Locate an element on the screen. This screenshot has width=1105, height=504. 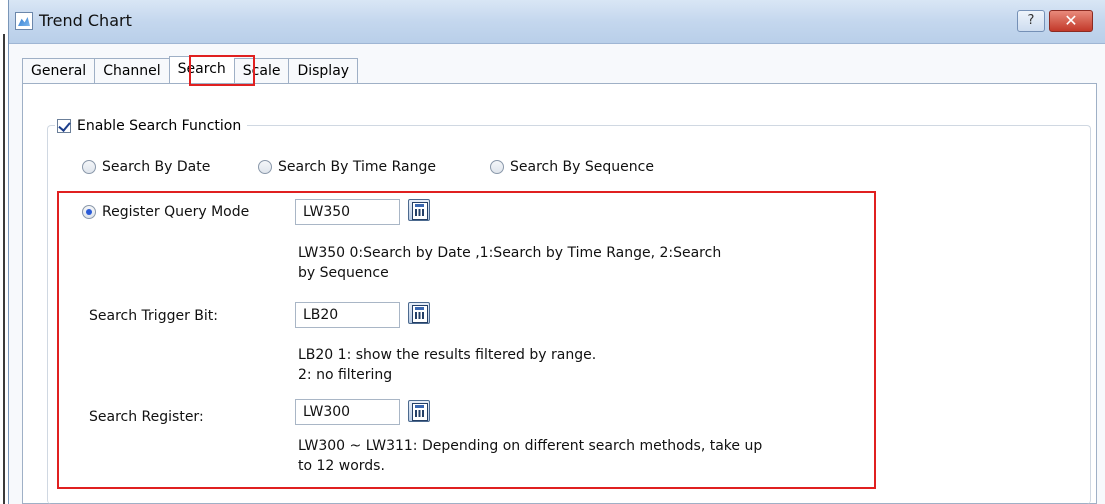
search-tab-highlight-box is located at coordinates (222, 70).